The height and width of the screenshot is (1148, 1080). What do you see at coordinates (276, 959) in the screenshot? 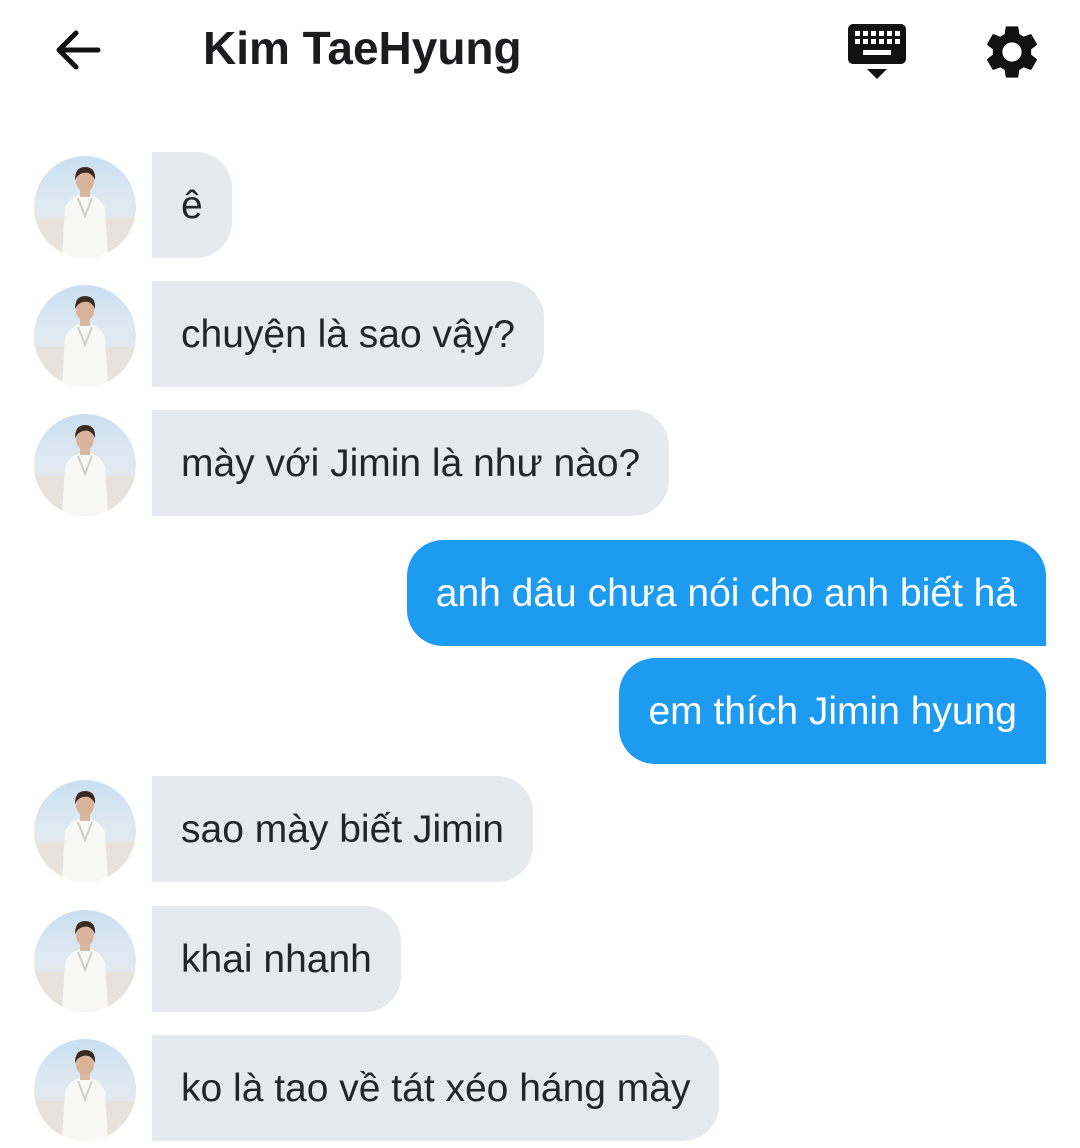
I see `message-bubble: khai nhanh` at bounding box center [276, 959].